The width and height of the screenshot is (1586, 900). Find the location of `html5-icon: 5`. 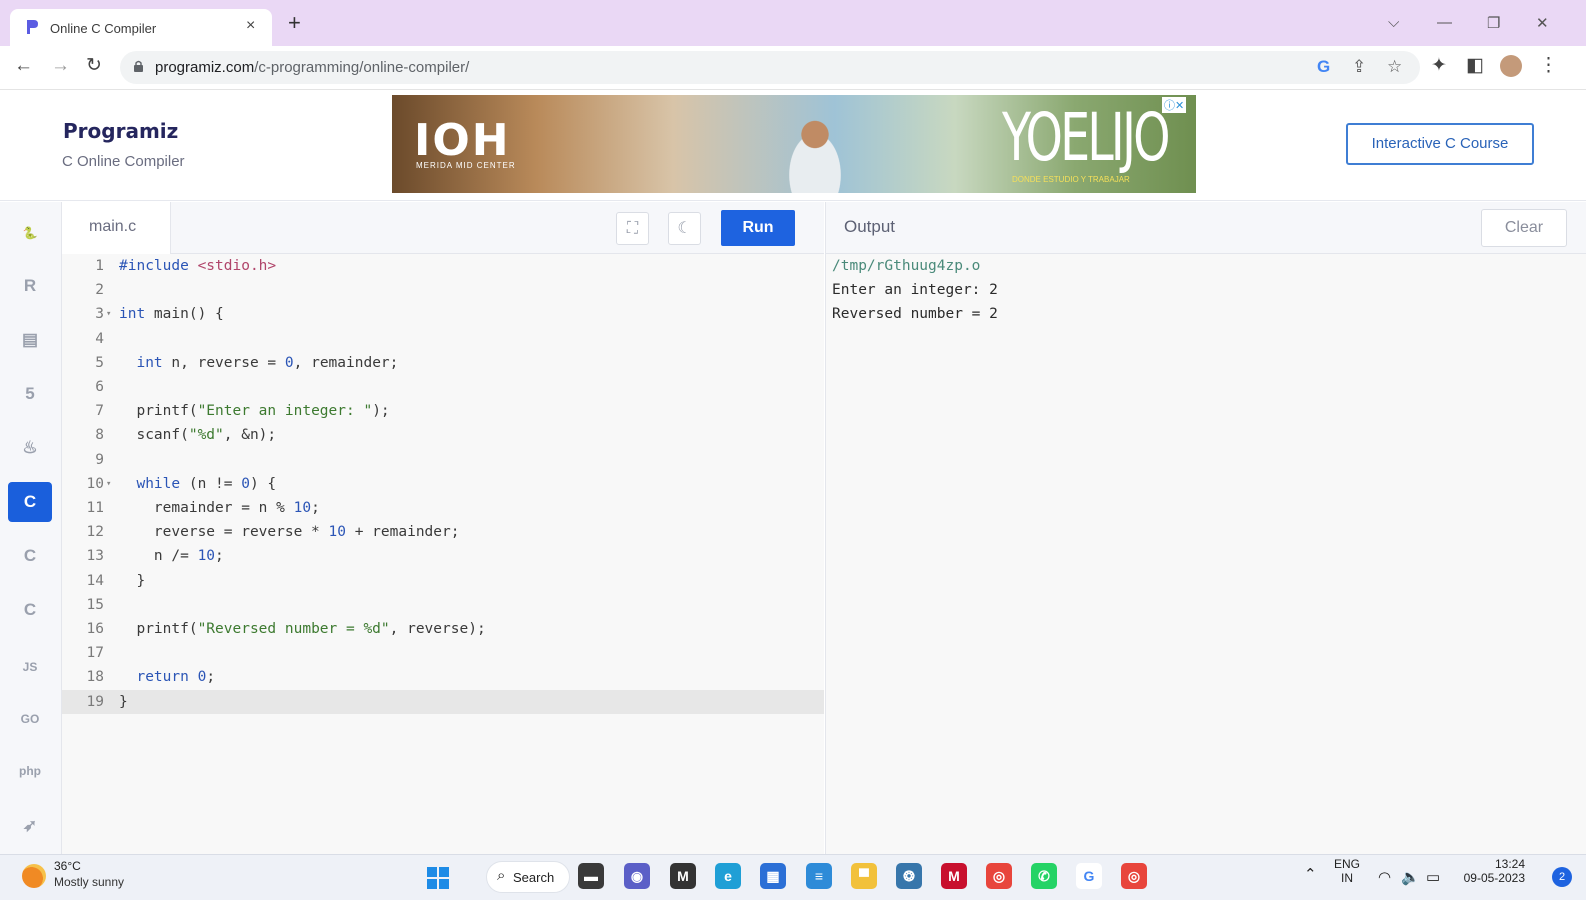

html5-icon: 5 is located at coordinates (30, 393).